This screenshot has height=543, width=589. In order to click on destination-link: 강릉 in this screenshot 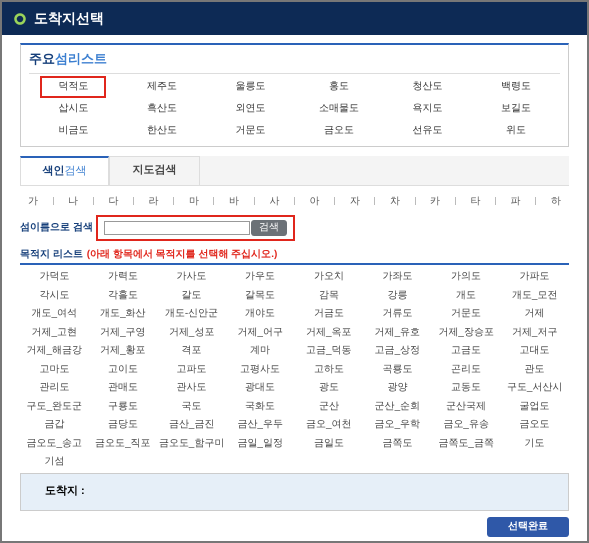, I will do `click(397, 295)`.